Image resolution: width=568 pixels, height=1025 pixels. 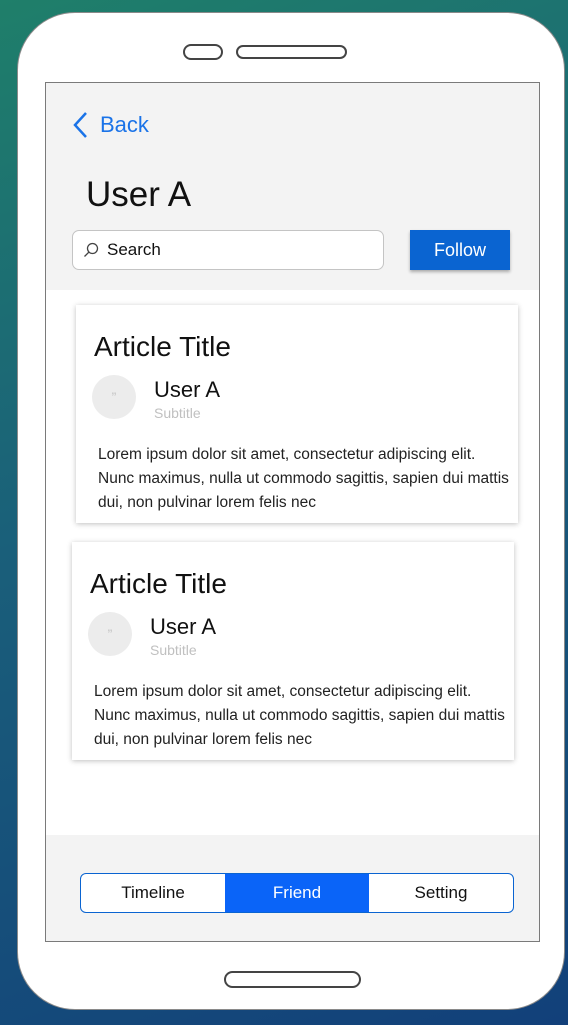 What do you see at coordinates (91, 249) in the screenshot?
I see `search-icon` at bounding box center [91, 249].